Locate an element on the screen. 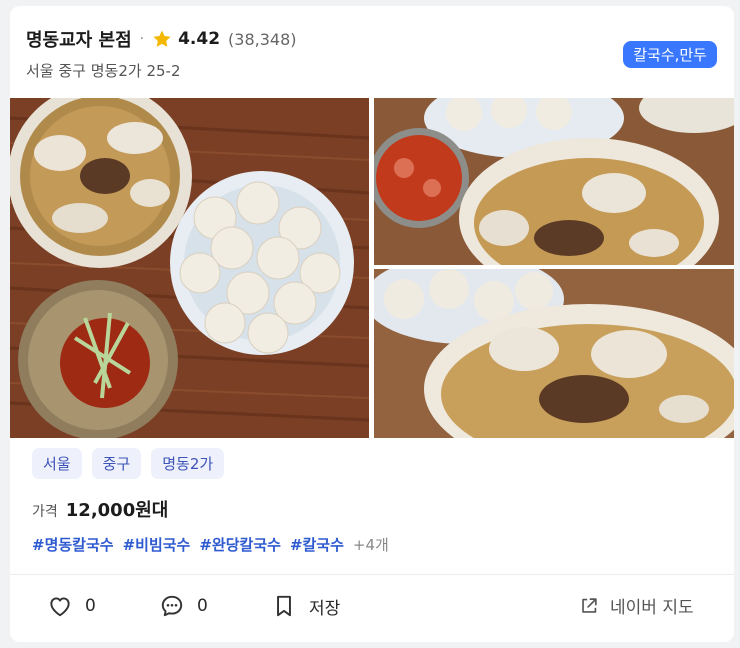  action-bar: 0 0 저장 네이버 지도 is located at coordinates (372, 608).